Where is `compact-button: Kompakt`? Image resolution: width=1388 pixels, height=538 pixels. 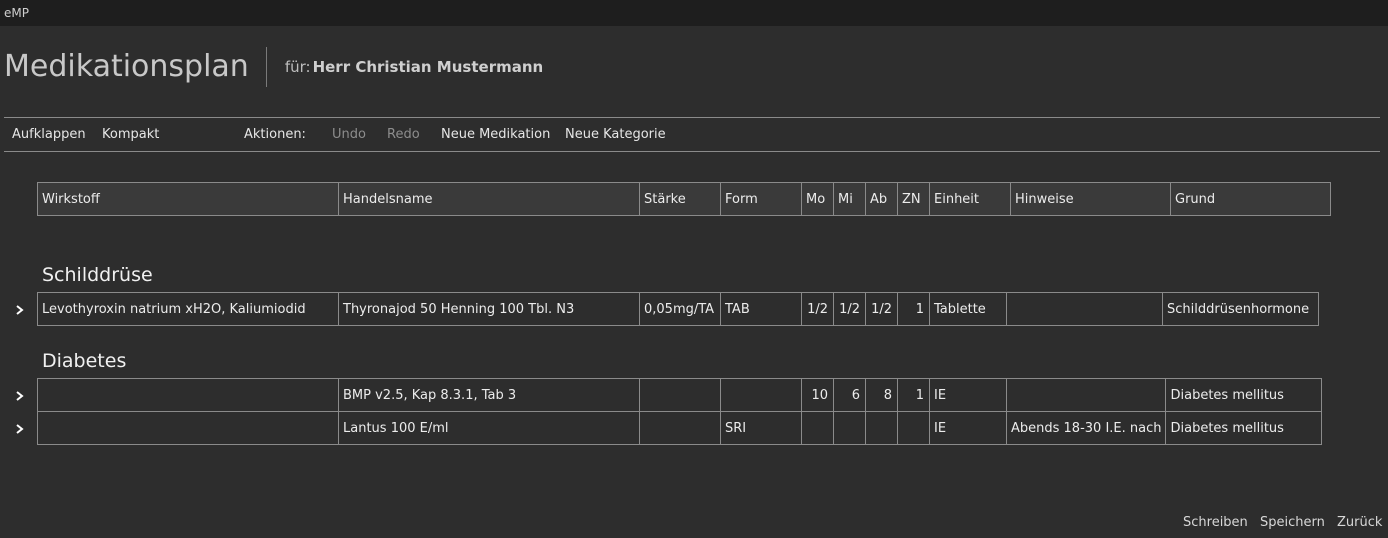 compact-button: Kompakt is located at coordinates (130, 134).